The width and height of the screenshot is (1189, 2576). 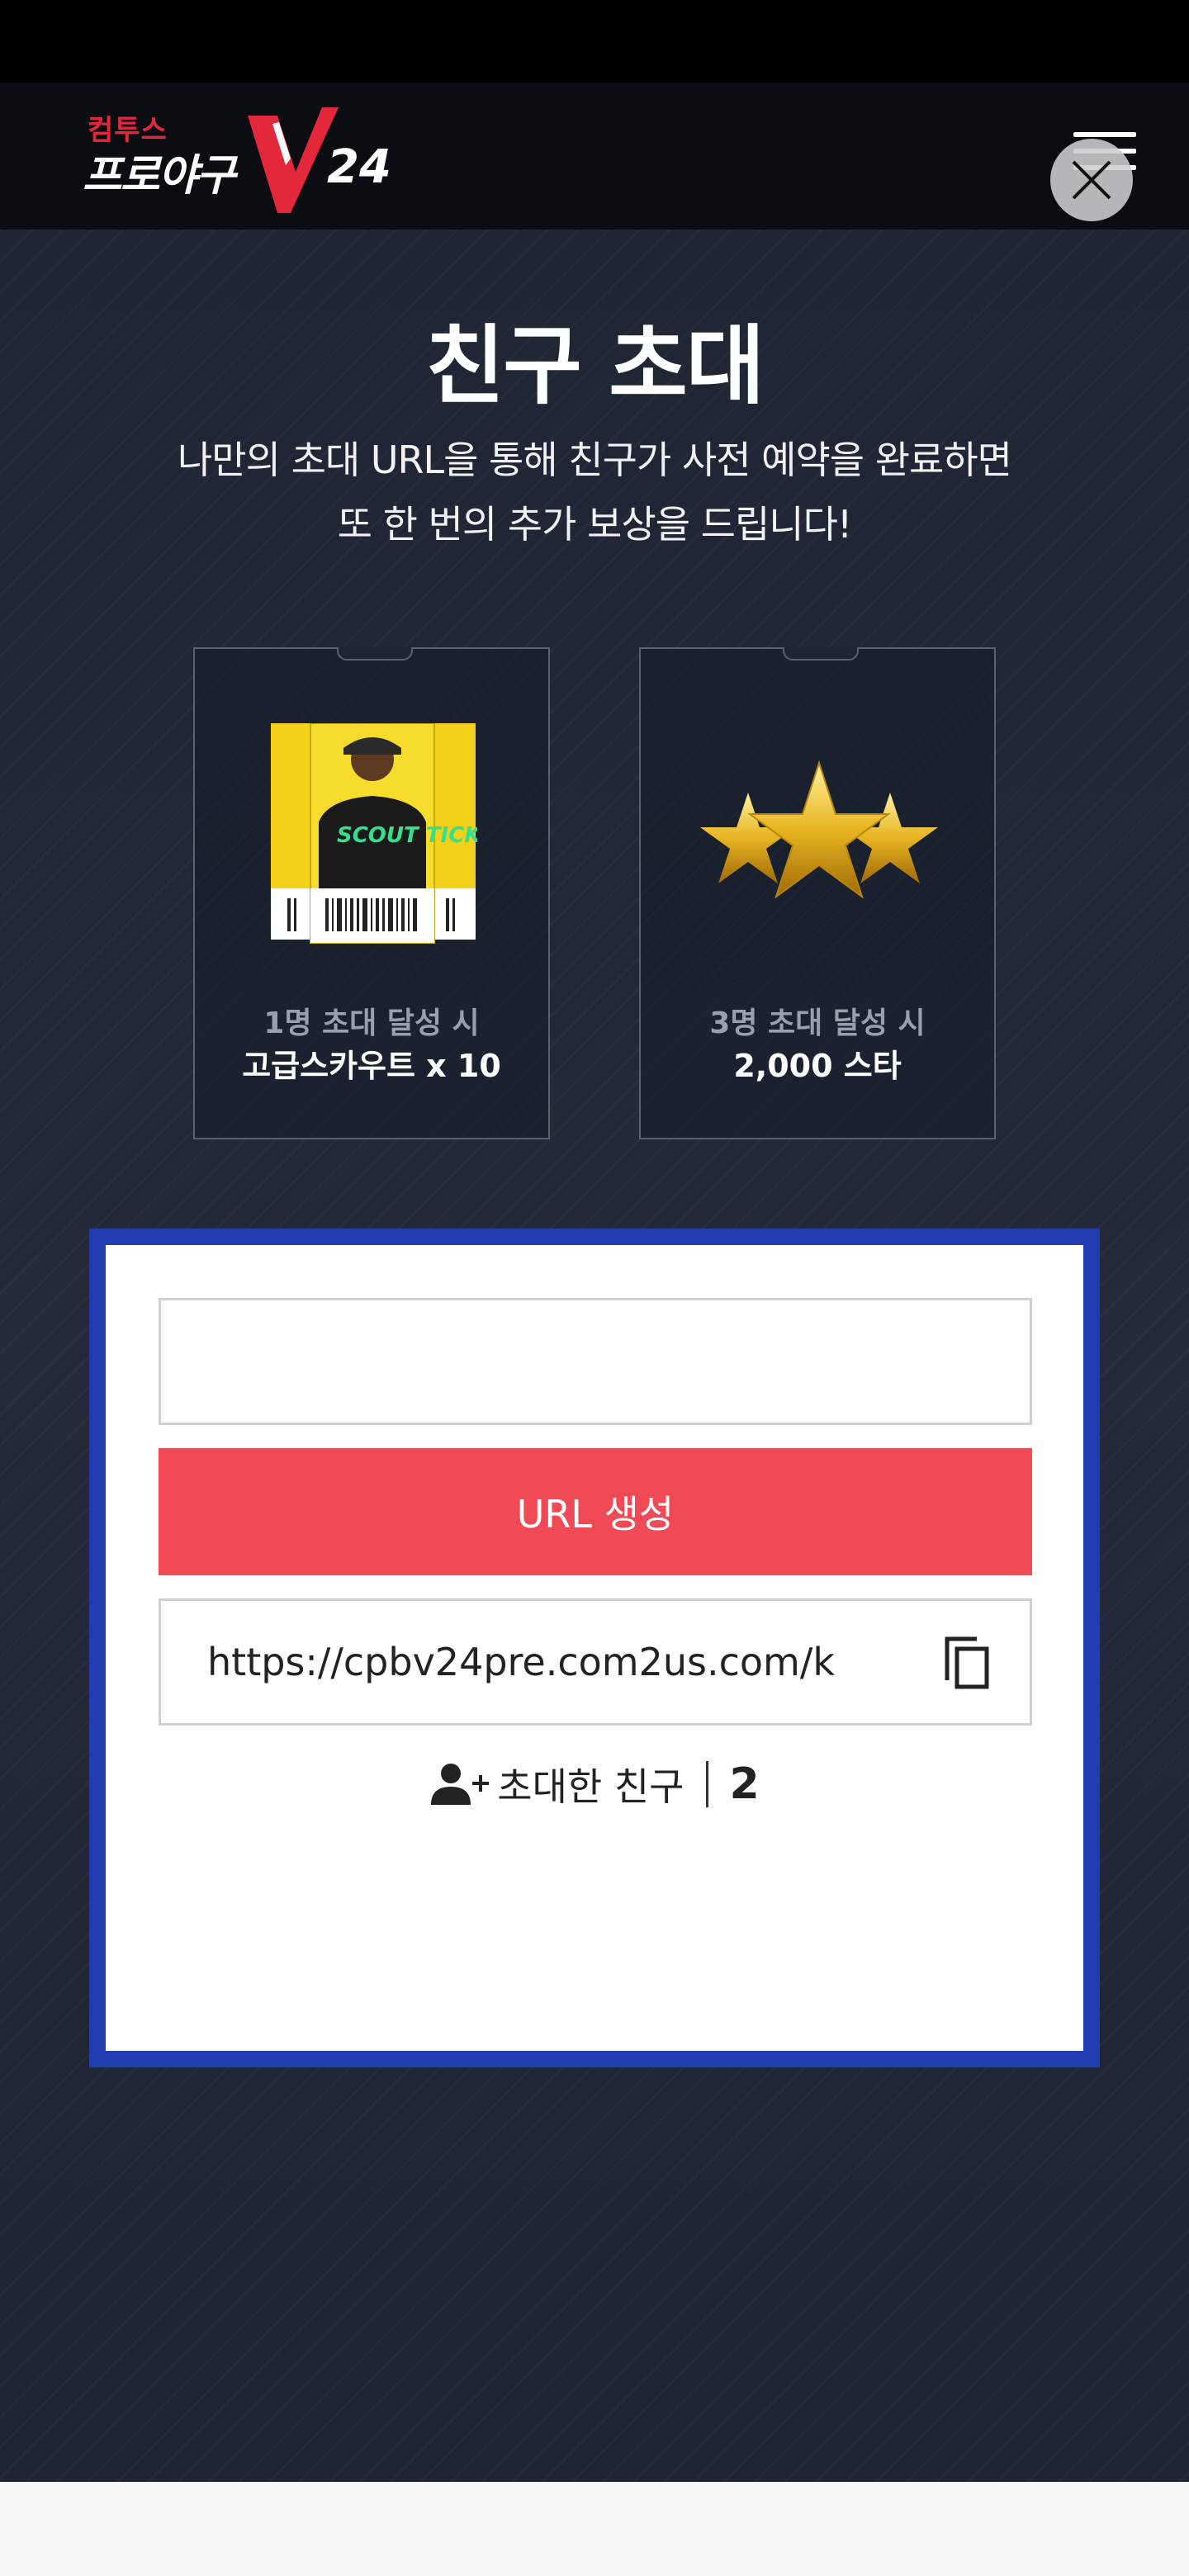 I want to click on ticket-art-text: SCOUT TICKET, so click(x=407, y=835).